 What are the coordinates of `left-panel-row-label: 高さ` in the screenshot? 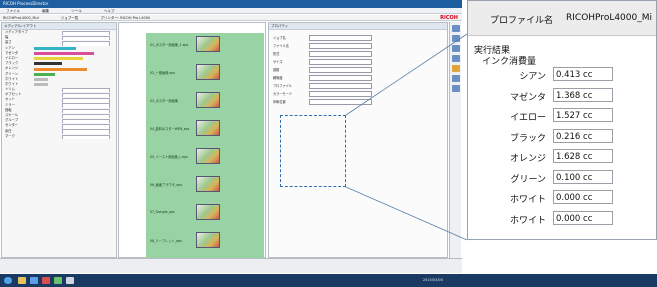 It's located at (8, 42).